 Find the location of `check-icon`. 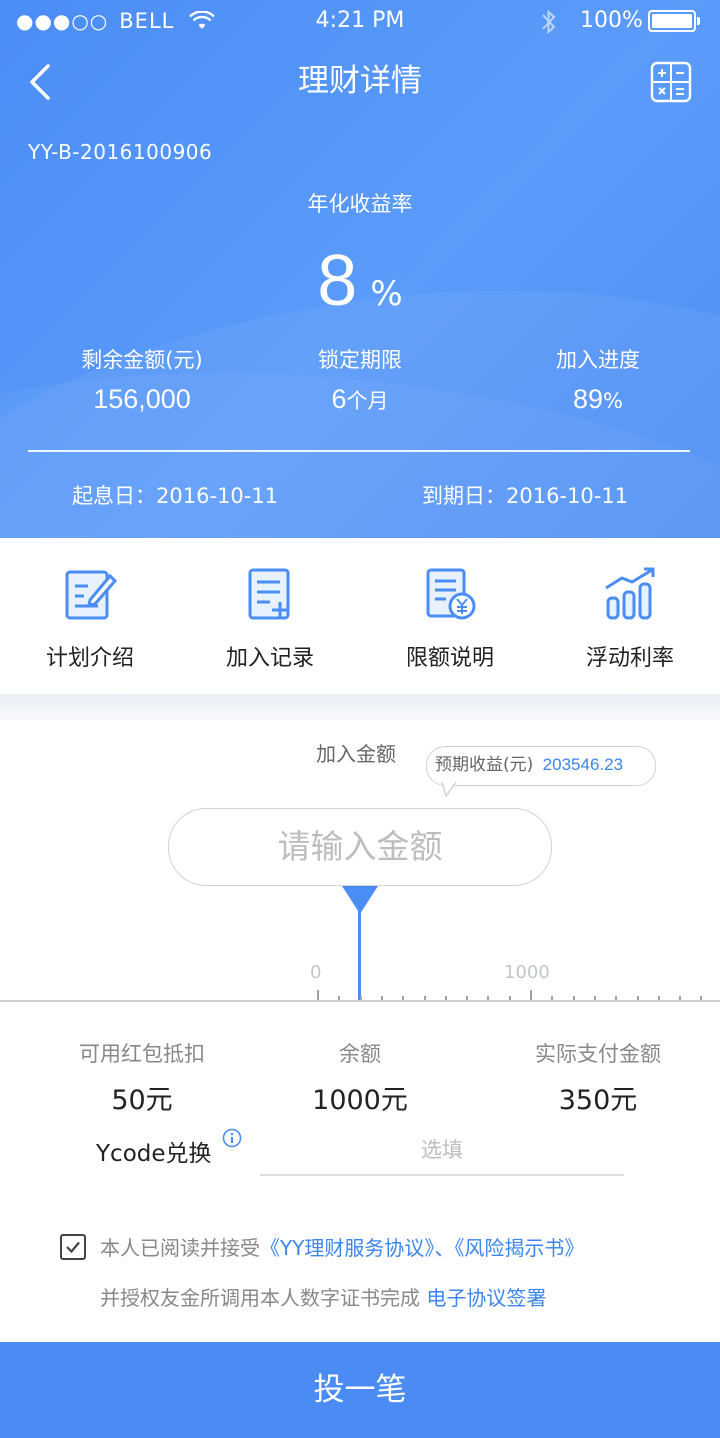

check-icon is located at coordinates (73, 1247).